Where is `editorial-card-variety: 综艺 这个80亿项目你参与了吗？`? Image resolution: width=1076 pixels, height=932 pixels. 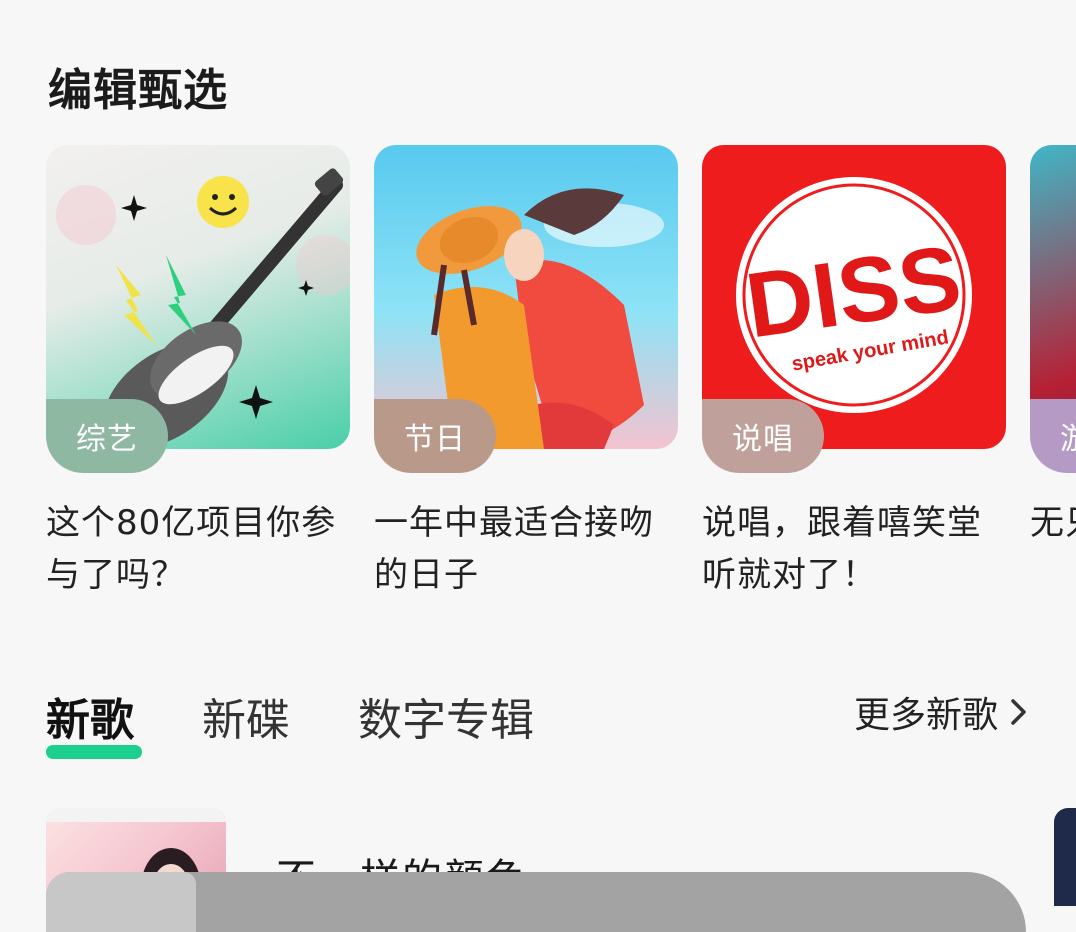 editorial-card-variety: 综艺 这个80亿项目你参与了吗？ is located at coordinates (198, 373).